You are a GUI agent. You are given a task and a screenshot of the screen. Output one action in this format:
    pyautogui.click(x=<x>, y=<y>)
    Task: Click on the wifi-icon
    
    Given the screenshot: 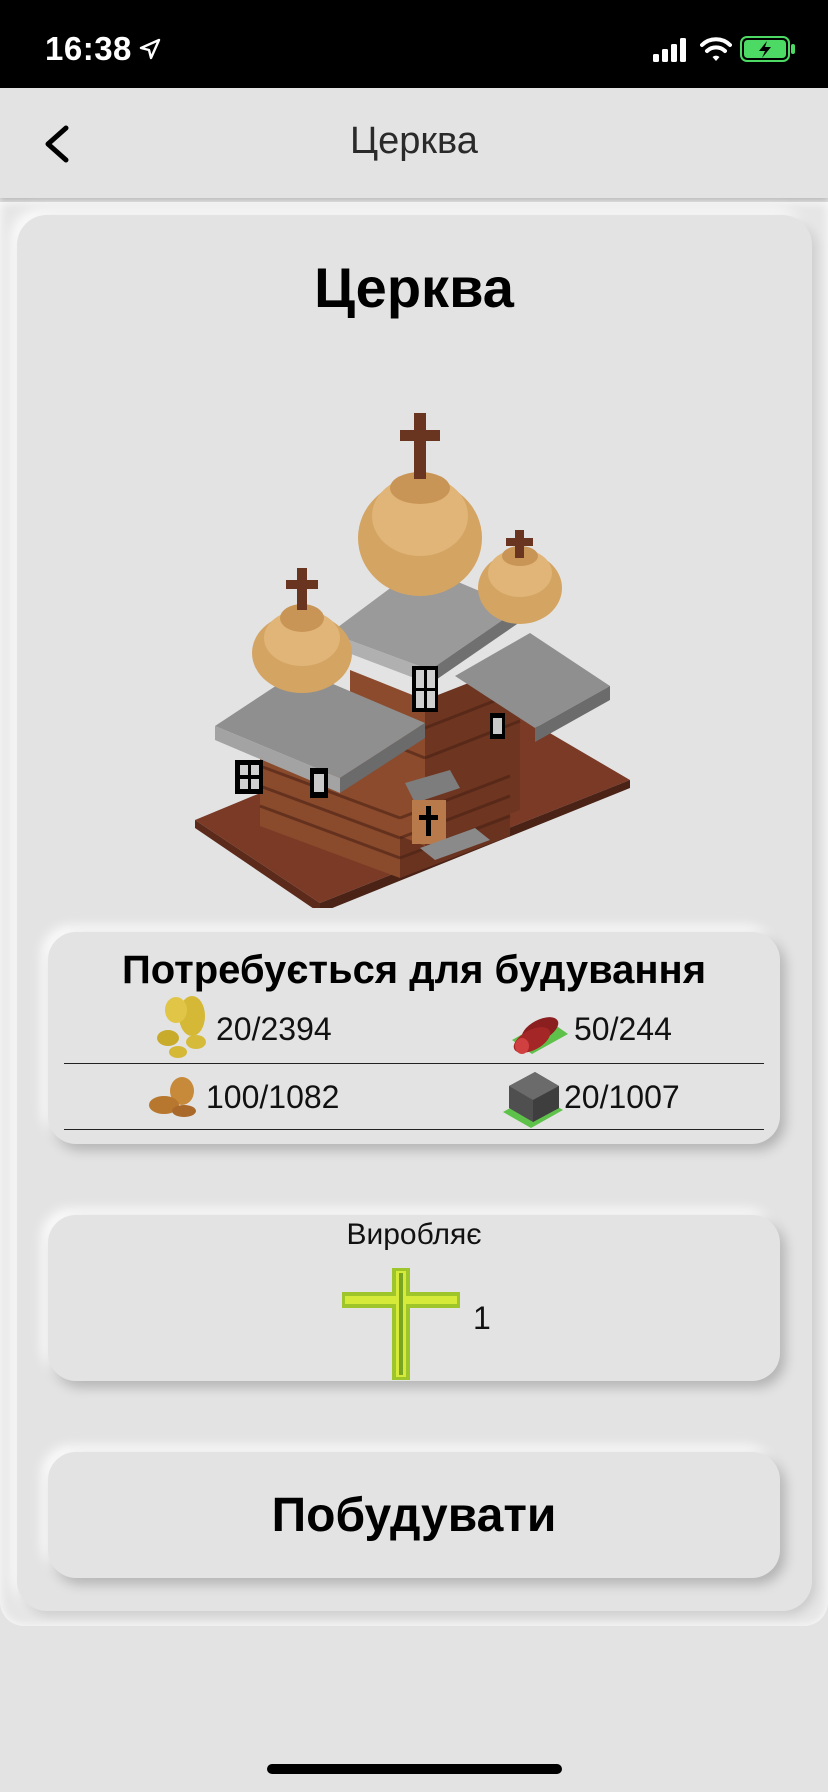 What is the action you would take?
    pyautogui.click(x=716, y=49)
    